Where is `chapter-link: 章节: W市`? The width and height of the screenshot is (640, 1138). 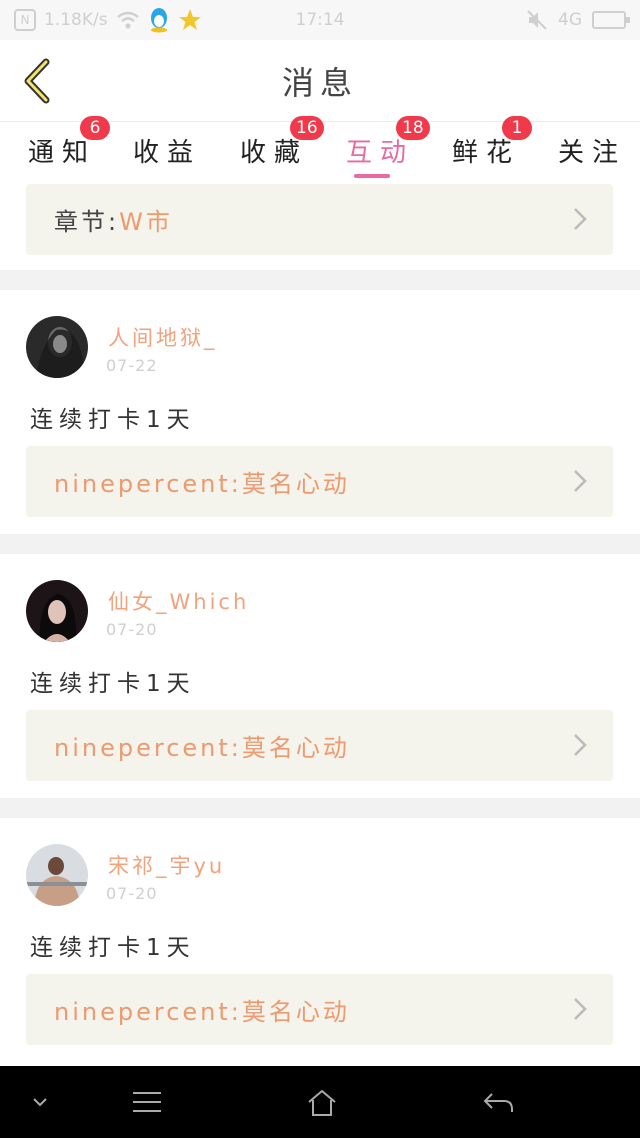
chapter-link: 章节: W市 is located at coordinates (319, 219).